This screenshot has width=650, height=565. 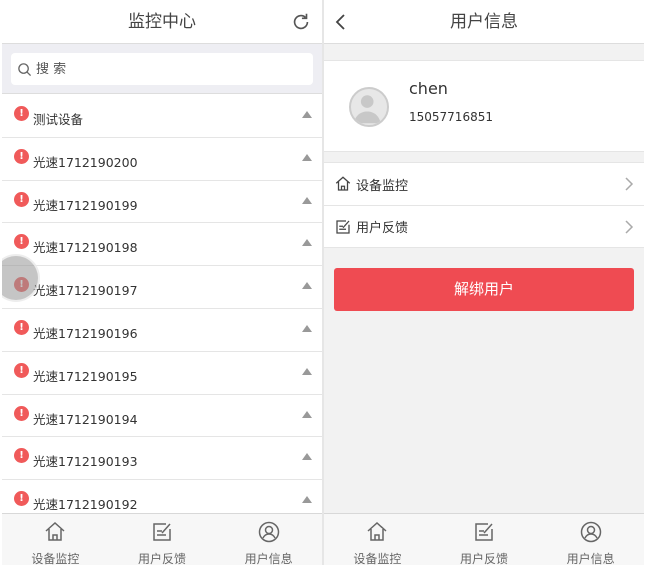 I want to click on page-title: 监控中心, so click(x=162, y=22).